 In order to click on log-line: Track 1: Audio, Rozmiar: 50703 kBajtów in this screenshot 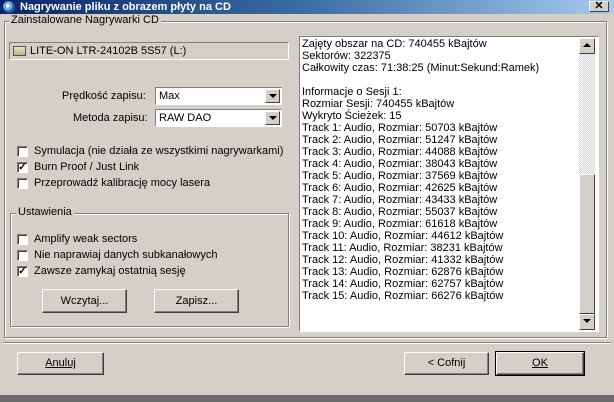, I will do `click(400, 128)`.